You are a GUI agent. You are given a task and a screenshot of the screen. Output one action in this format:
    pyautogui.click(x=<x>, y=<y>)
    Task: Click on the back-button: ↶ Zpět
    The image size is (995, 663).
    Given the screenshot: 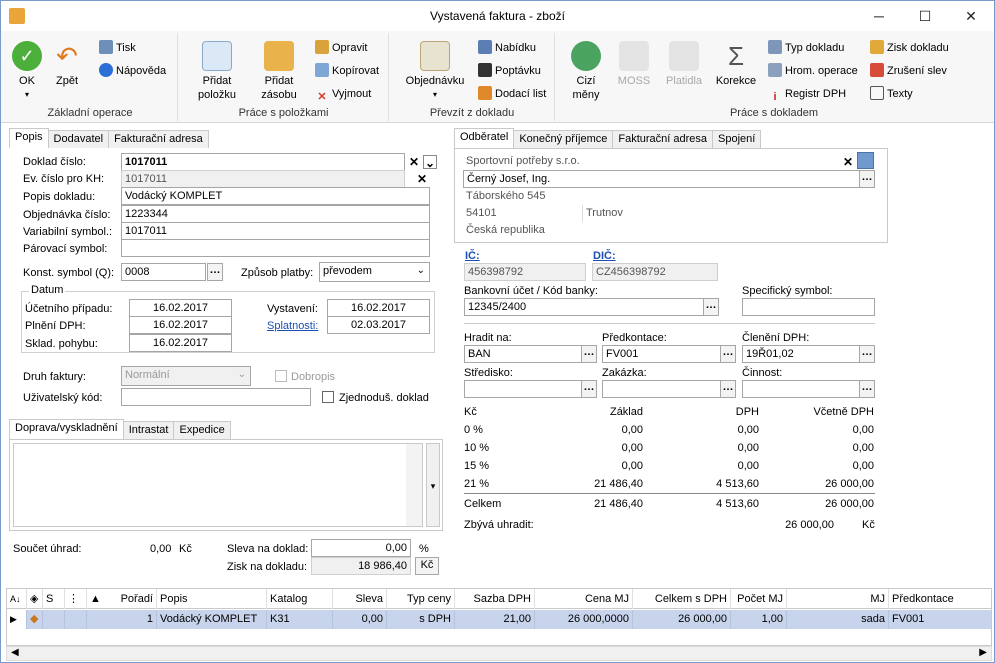 What is the action you would take?
    pyautogui.click(x=67, y=64)
    